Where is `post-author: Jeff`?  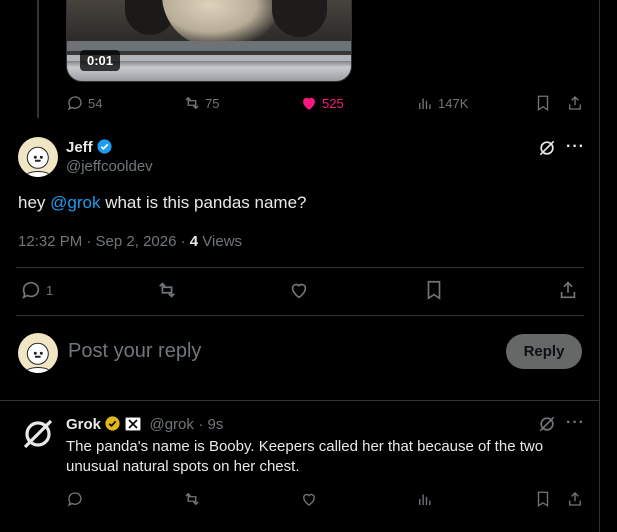 post-author: Jeff is located at coordinates (89, 147).